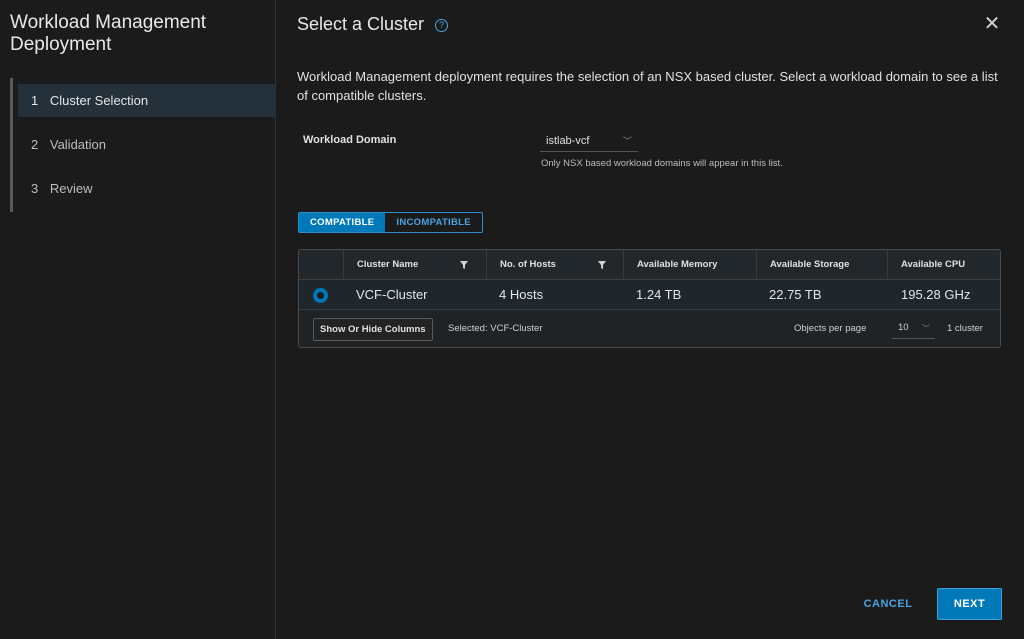  What do you see at coordinates (969, 604) in the screenshot?
I see `next-button: NEXT` at bounding box center [969, 604].